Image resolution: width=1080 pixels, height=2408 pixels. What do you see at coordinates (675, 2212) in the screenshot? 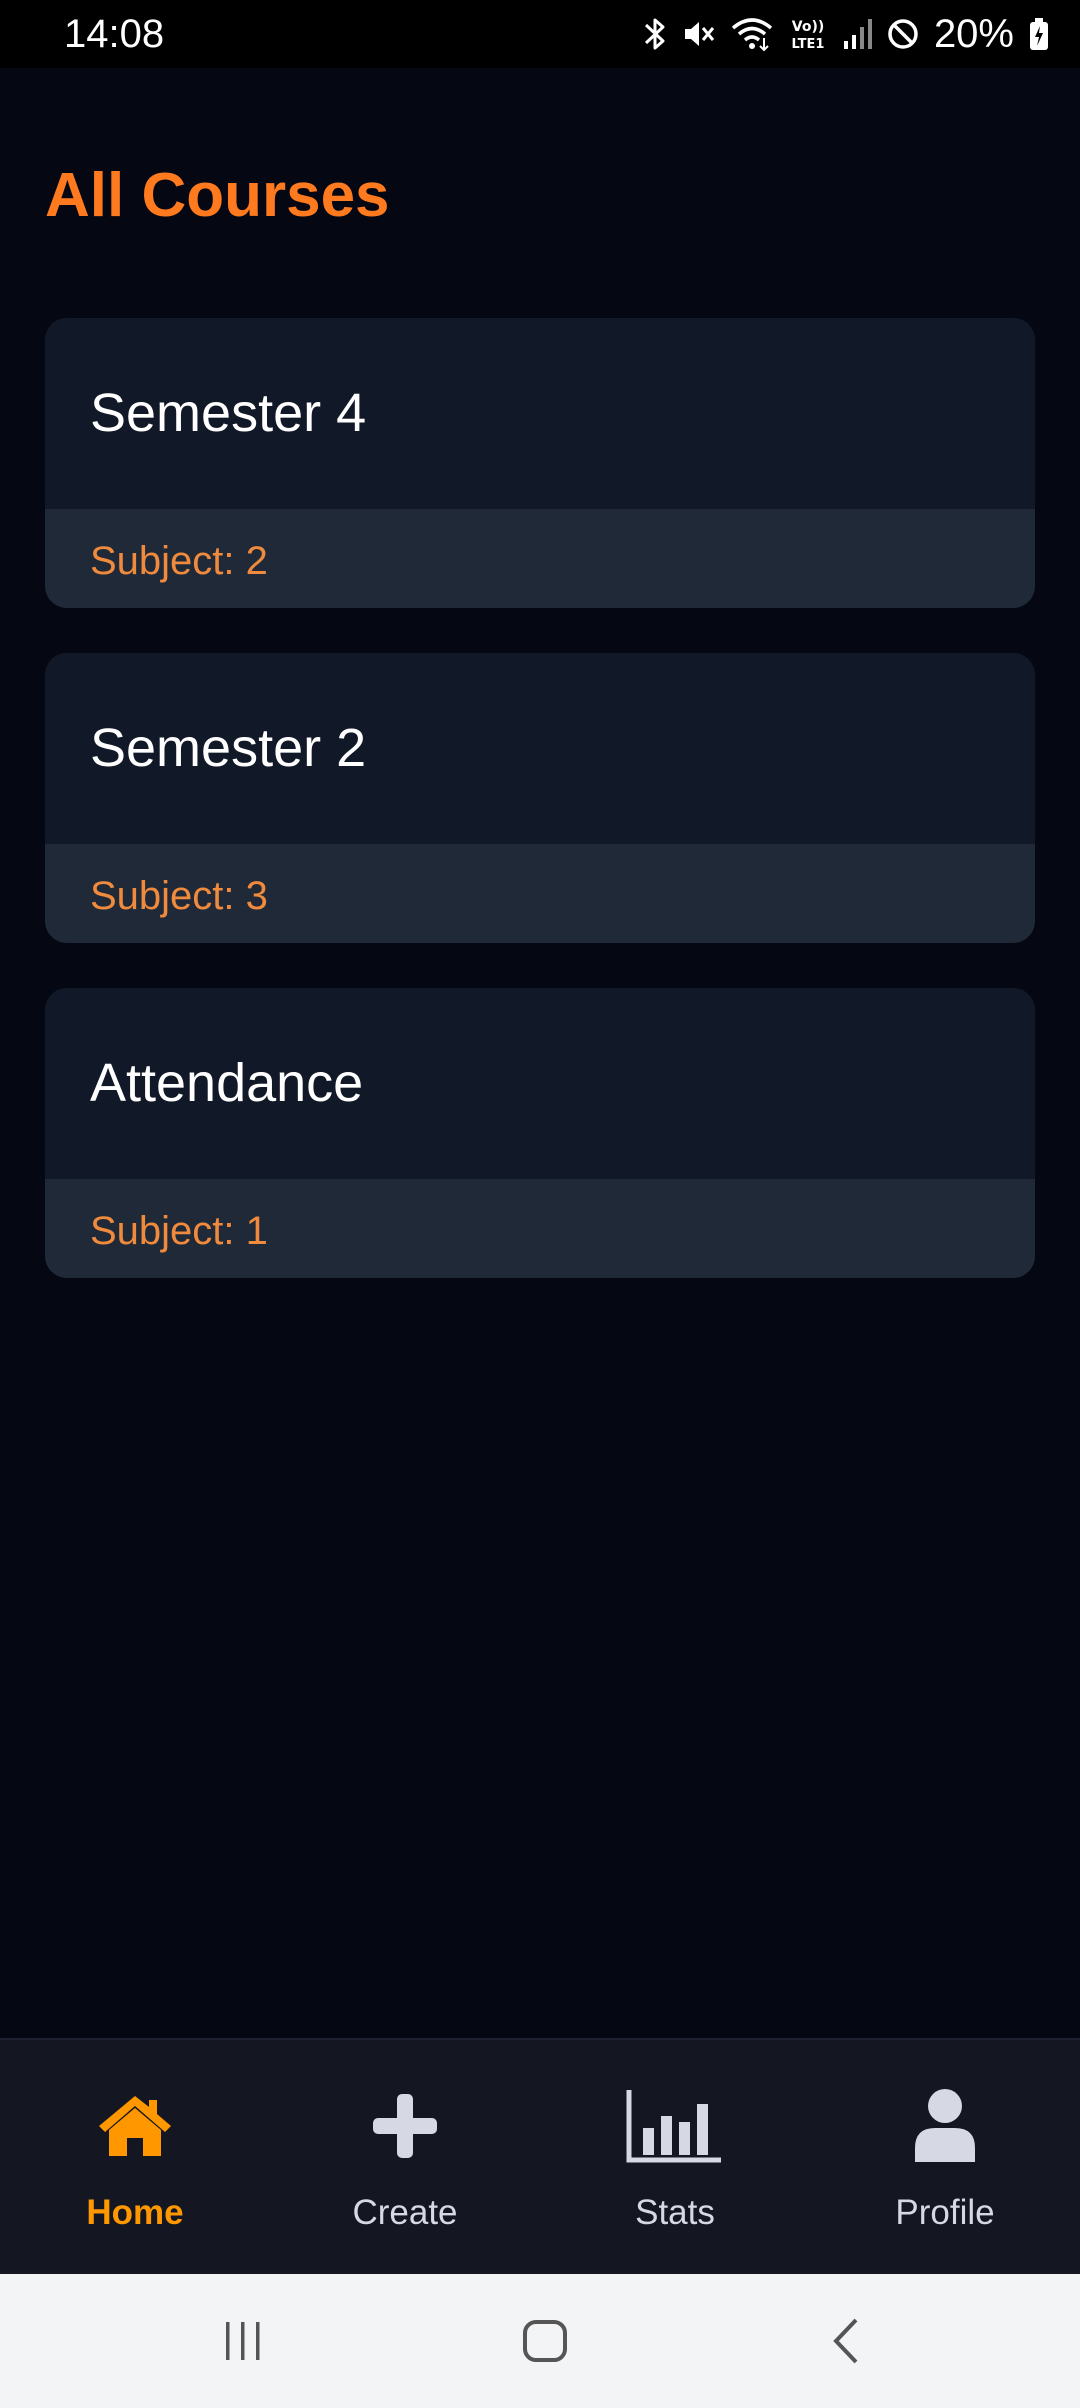
I see `nav-label-stats: Stats` at bounding box center [675, 2212].